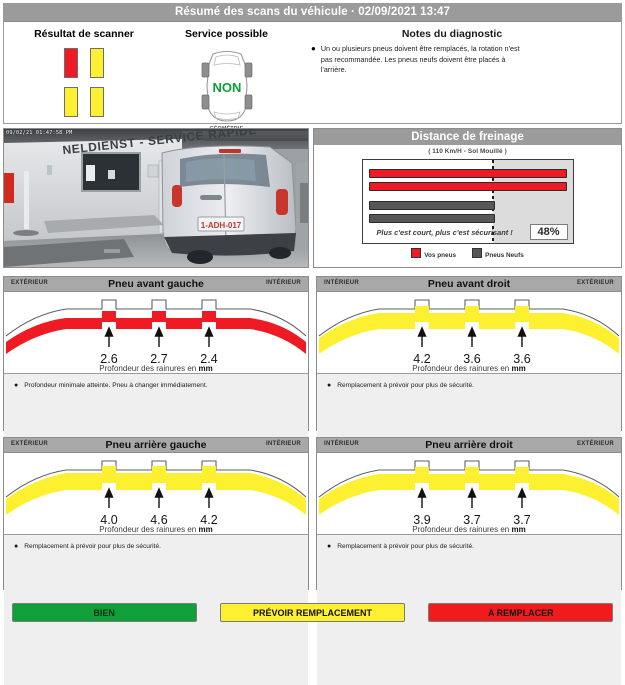 Image resolution: width=625 pixels, height=685 pixels. Describe the element at coordinates (84, 82) in the screenshot. I see `scanner-chip-grid` at that location.